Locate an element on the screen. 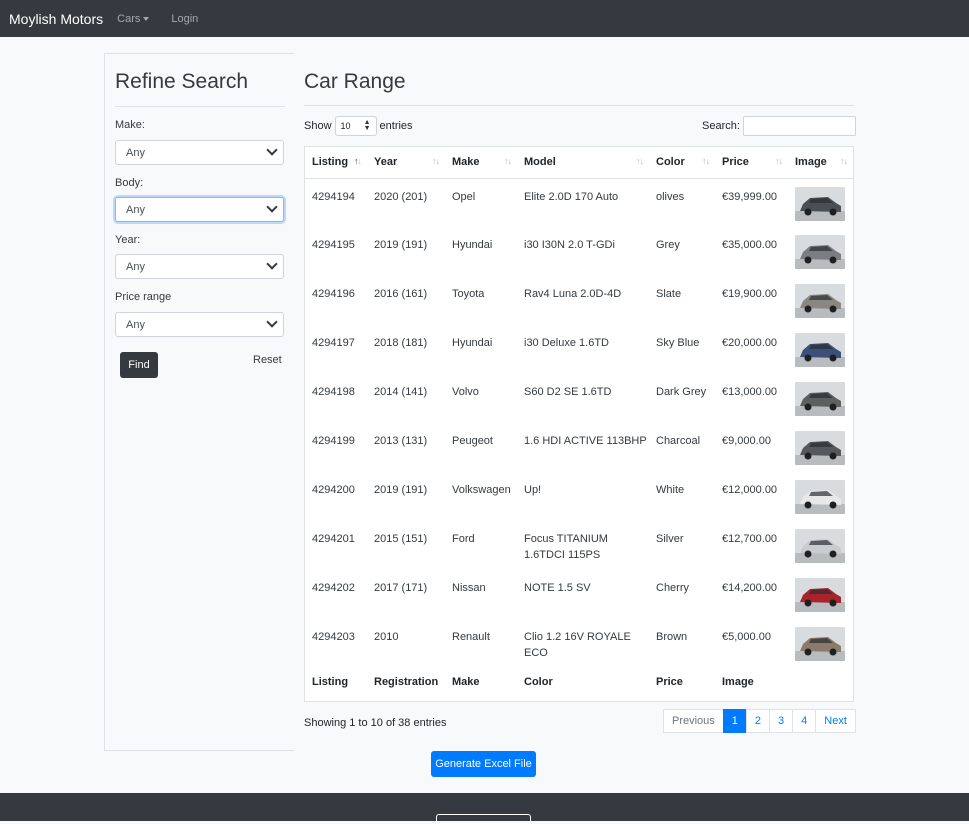 This screenshot has width=969, height=824. year-select: Any is located at coordinates (199, 266).